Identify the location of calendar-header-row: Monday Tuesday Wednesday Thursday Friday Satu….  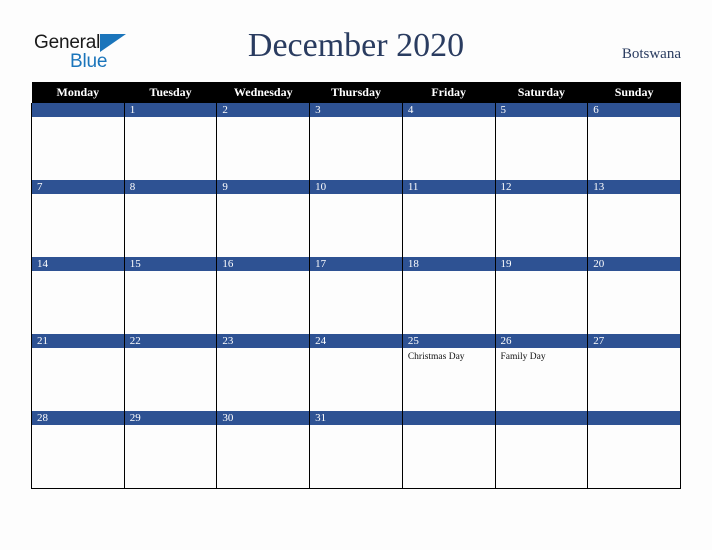
(356, 92).